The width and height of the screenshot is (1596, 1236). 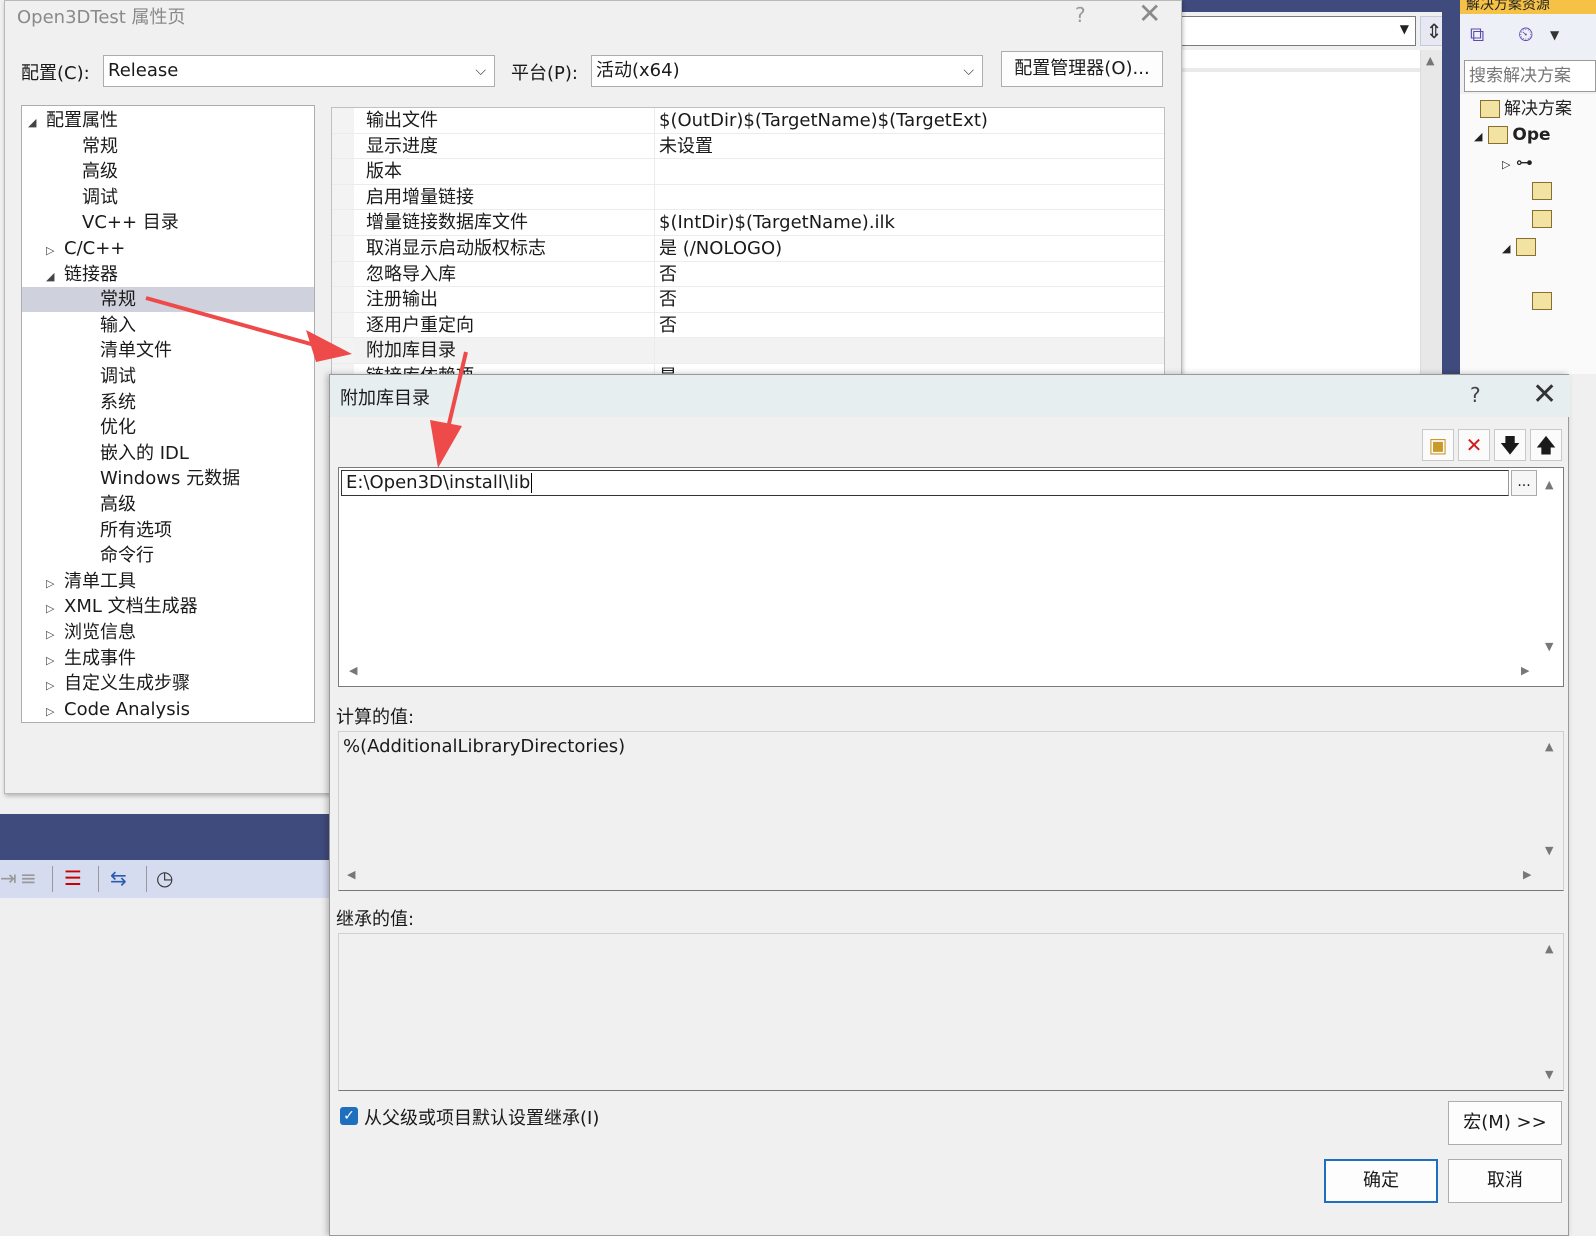 I want to click on property-row: 增量链接数据库文件 $(IntDir)$(TargetName).ilk, so click(x=748, y=223).